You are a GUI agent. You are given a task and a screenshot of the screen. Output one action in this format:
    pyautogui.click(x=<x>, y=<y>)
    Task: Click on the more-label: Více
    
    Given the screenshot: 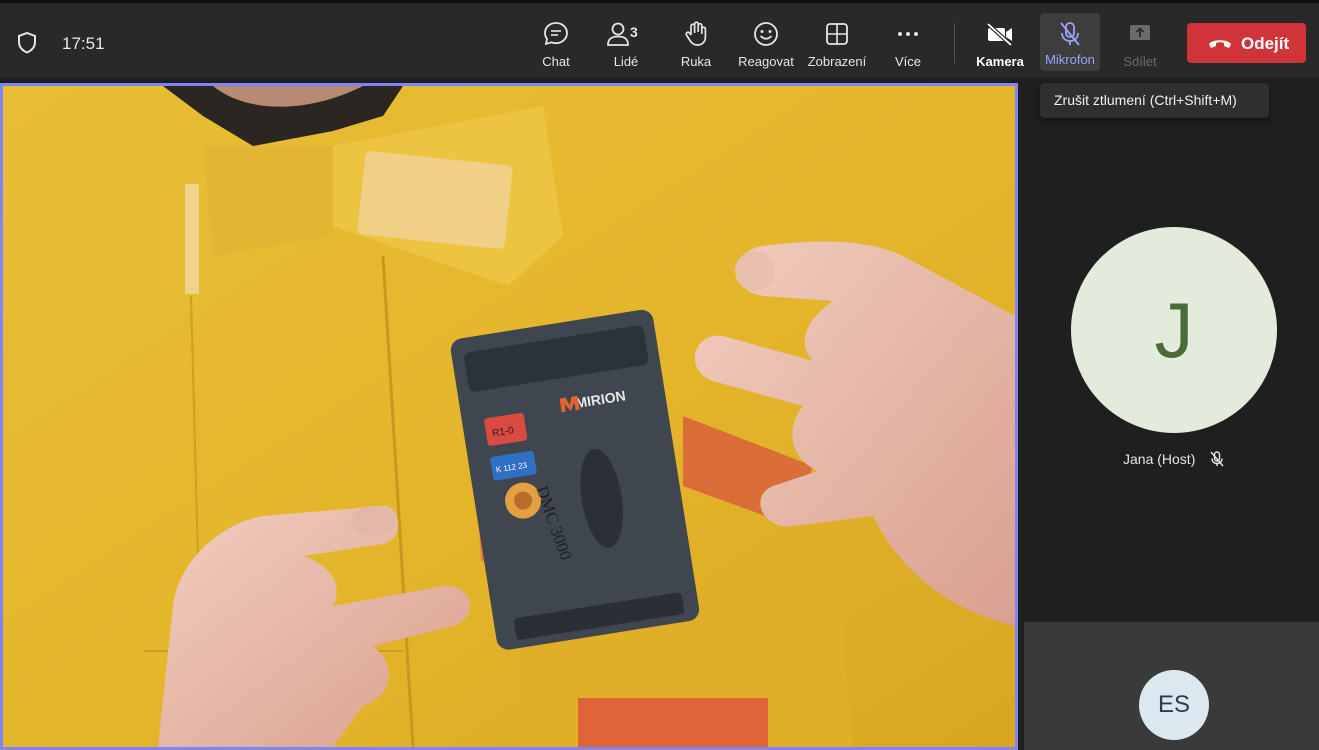 What is the action you would take?
    pyautogui.click(x=907, y=61)
    